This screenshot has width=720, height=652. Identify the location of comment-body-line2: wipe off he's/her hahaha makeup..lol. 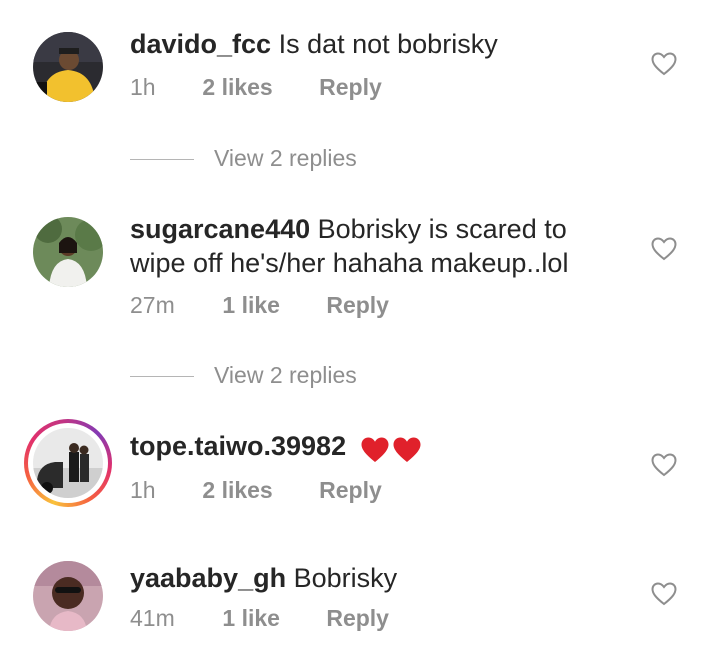
(349, 263).